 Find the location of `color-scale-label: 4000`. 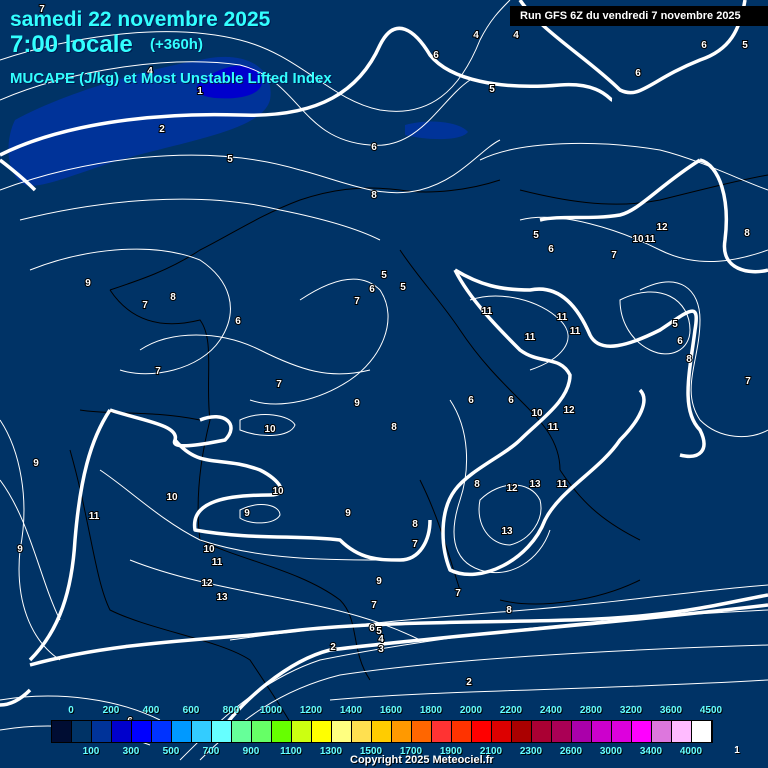

color-scale-label: 4000 is located at coordinates (691, 751).